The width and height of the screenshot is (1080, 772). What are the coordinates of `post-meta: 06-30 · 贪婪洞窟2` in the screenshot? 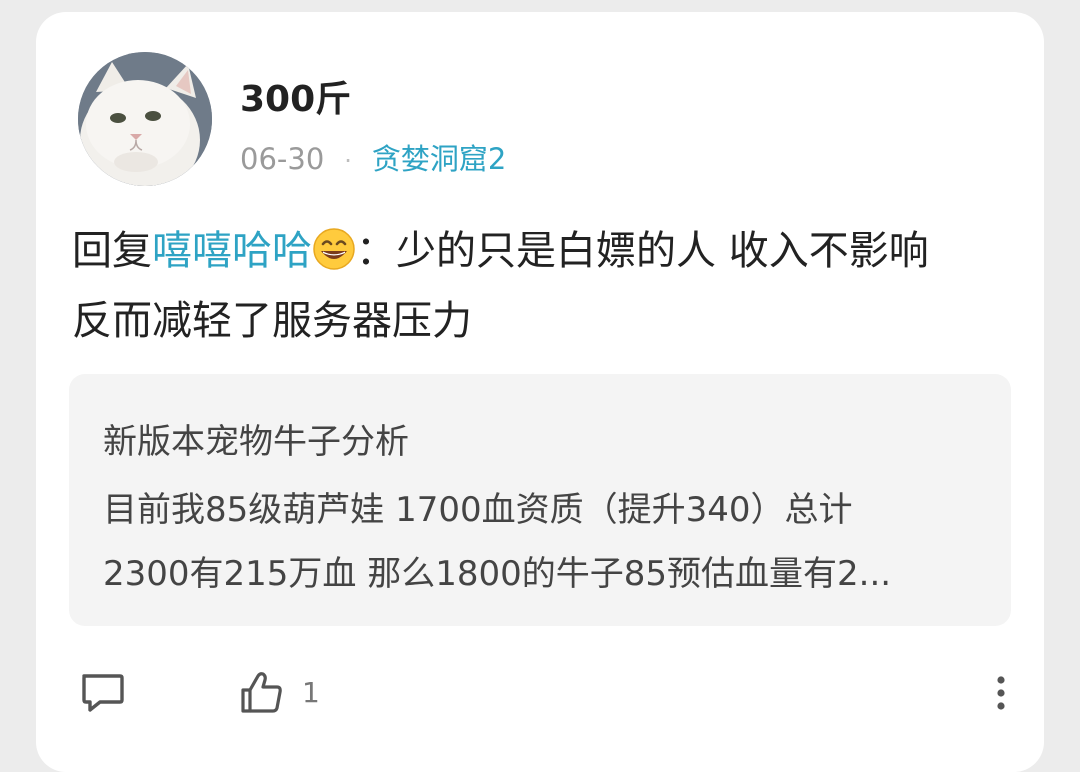 It's located at (373, 157).